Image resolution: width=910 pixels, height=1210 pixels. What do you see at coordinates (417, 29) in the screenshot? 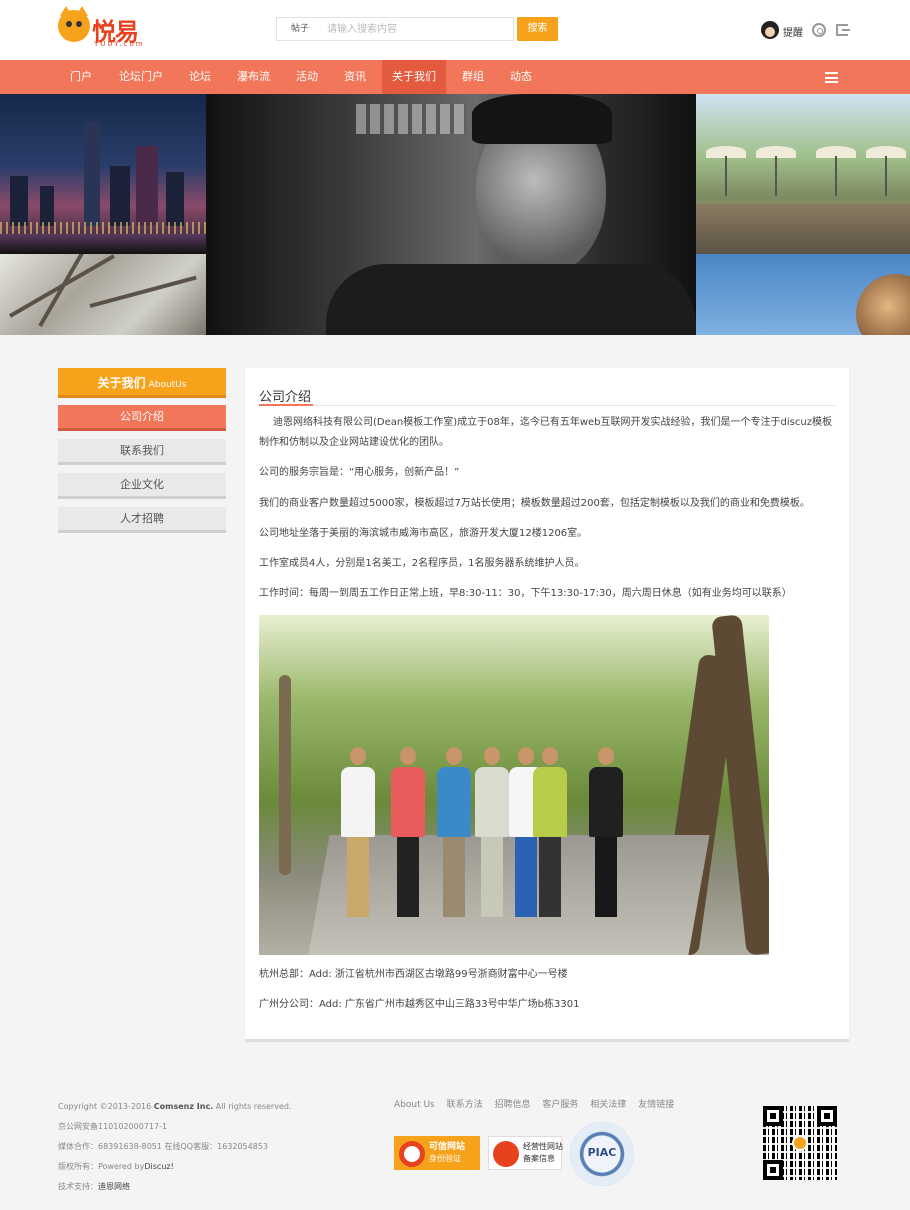
I see `search-input` at bounding box center [417, 29].